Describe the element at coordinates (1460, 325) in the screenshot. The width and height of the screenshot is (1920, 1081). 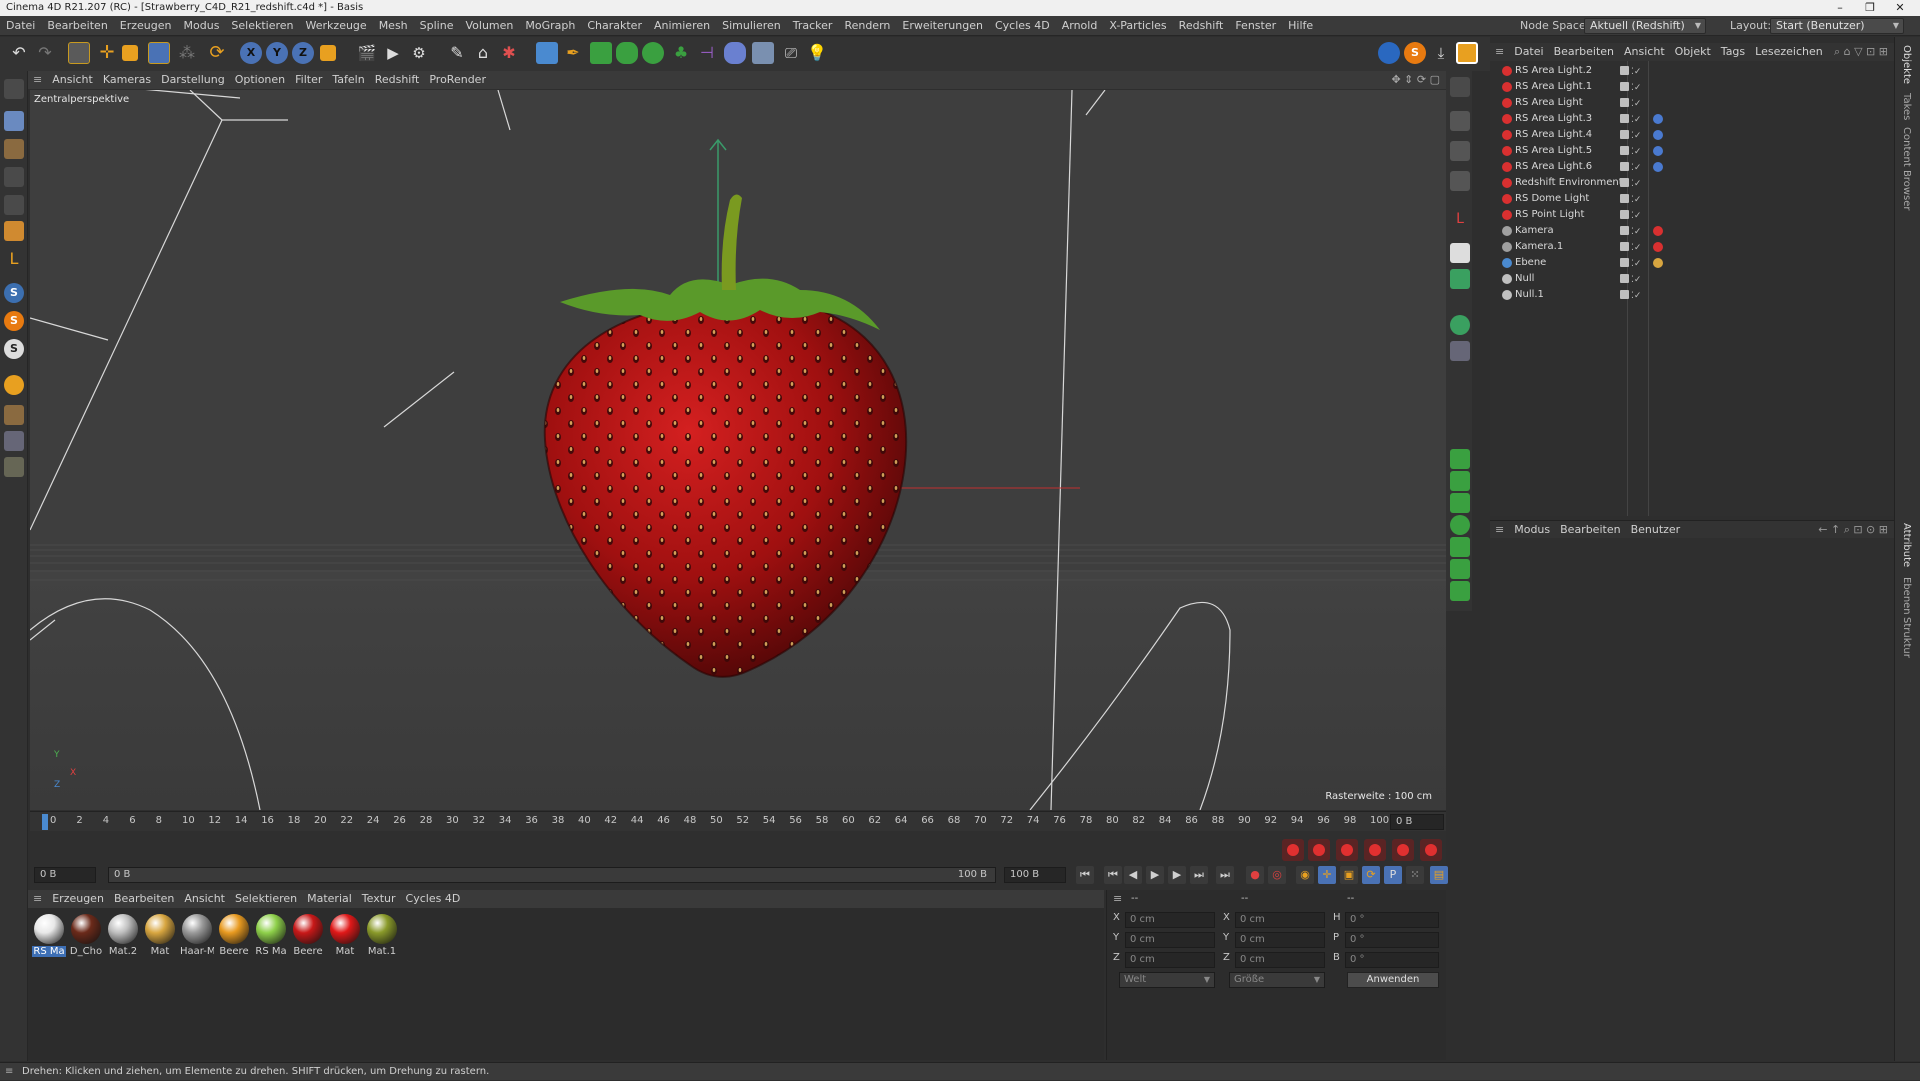
I see `character-icon` at that location.